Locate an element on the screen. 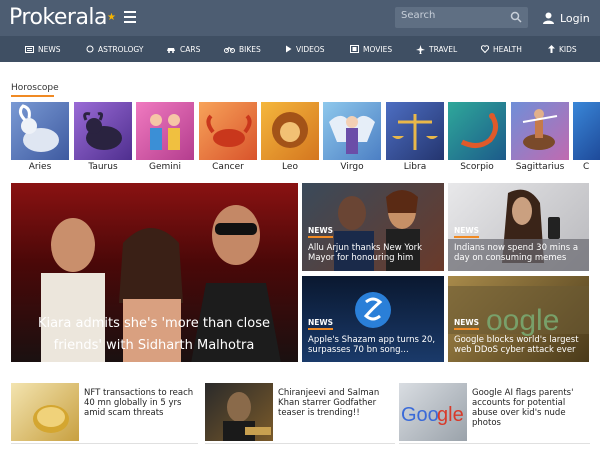 This screenshot has height=450, width=600. zodiac-label-sagittarius: Sagittarius is located at coordinates (540, 167).